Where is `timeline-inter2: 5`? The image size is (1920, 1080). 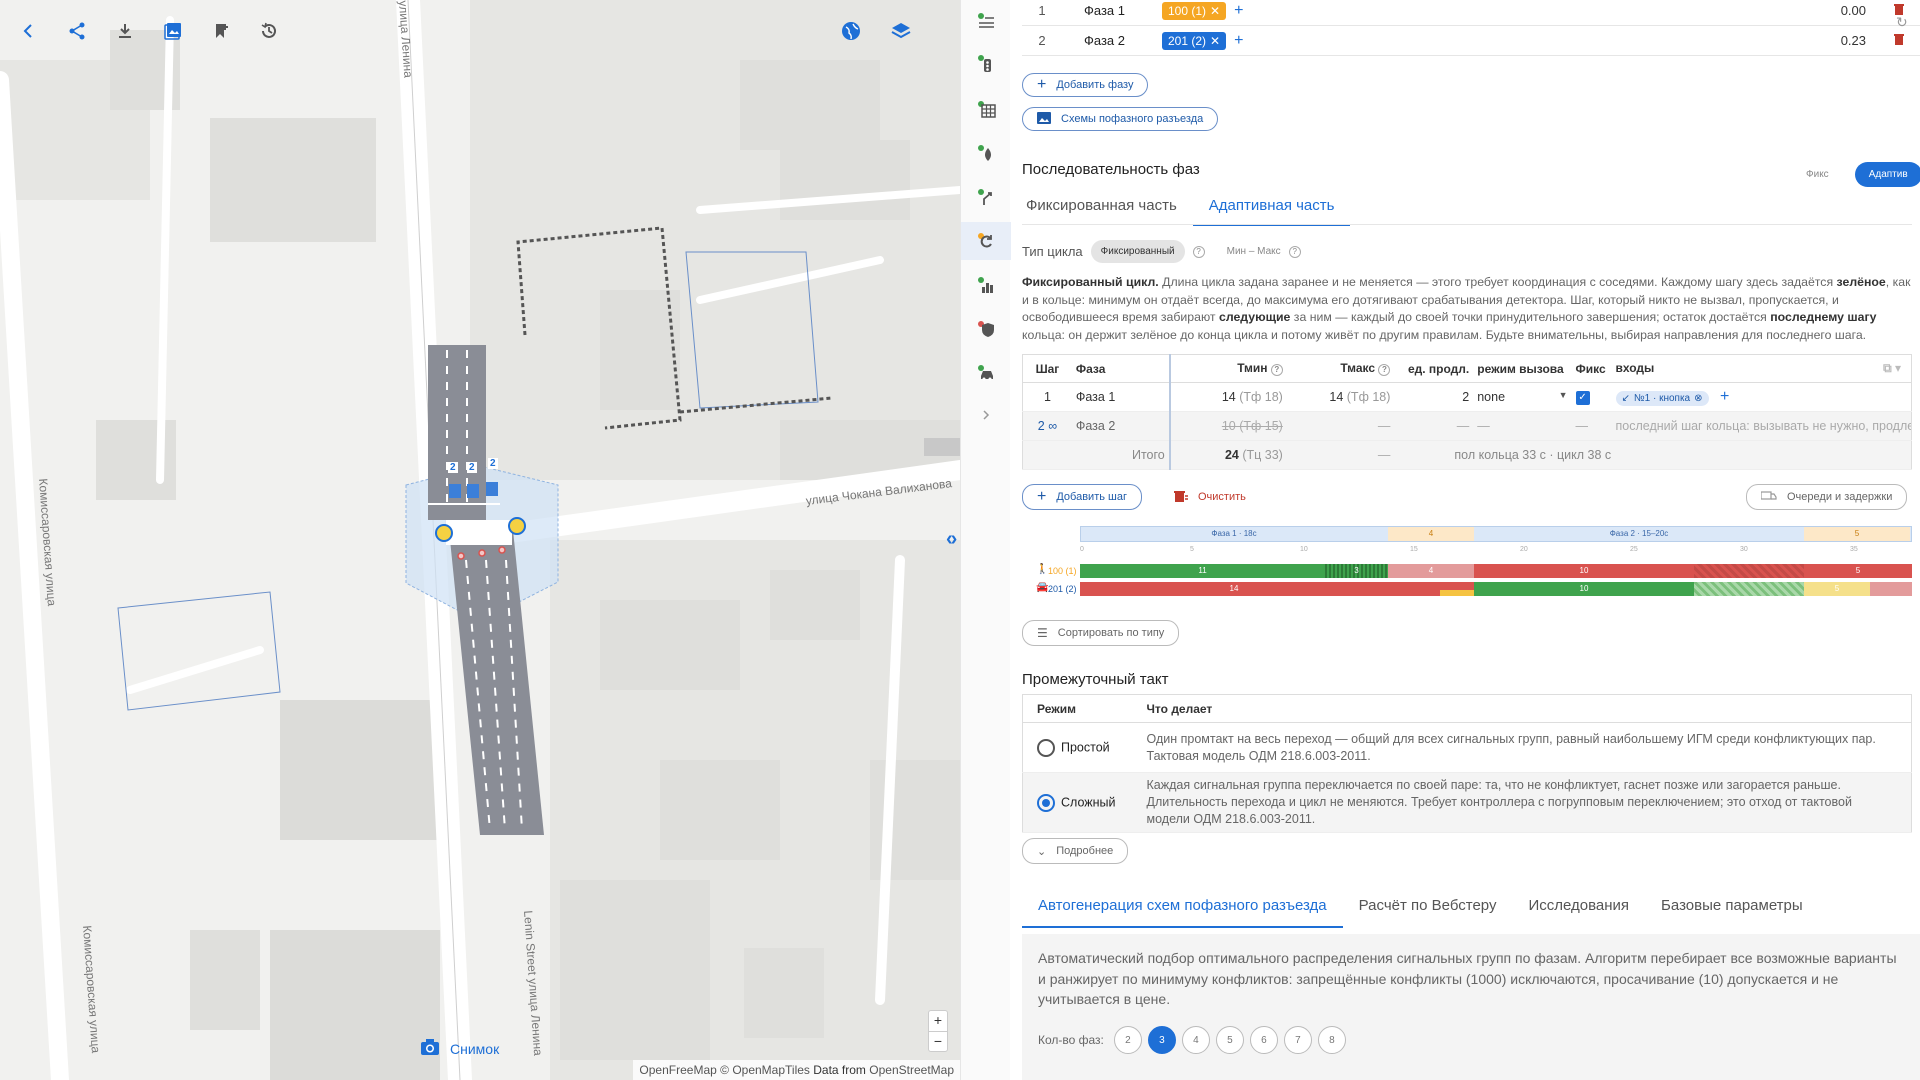 timeline-inter2: 5 is located at coordinates (1857, 534).